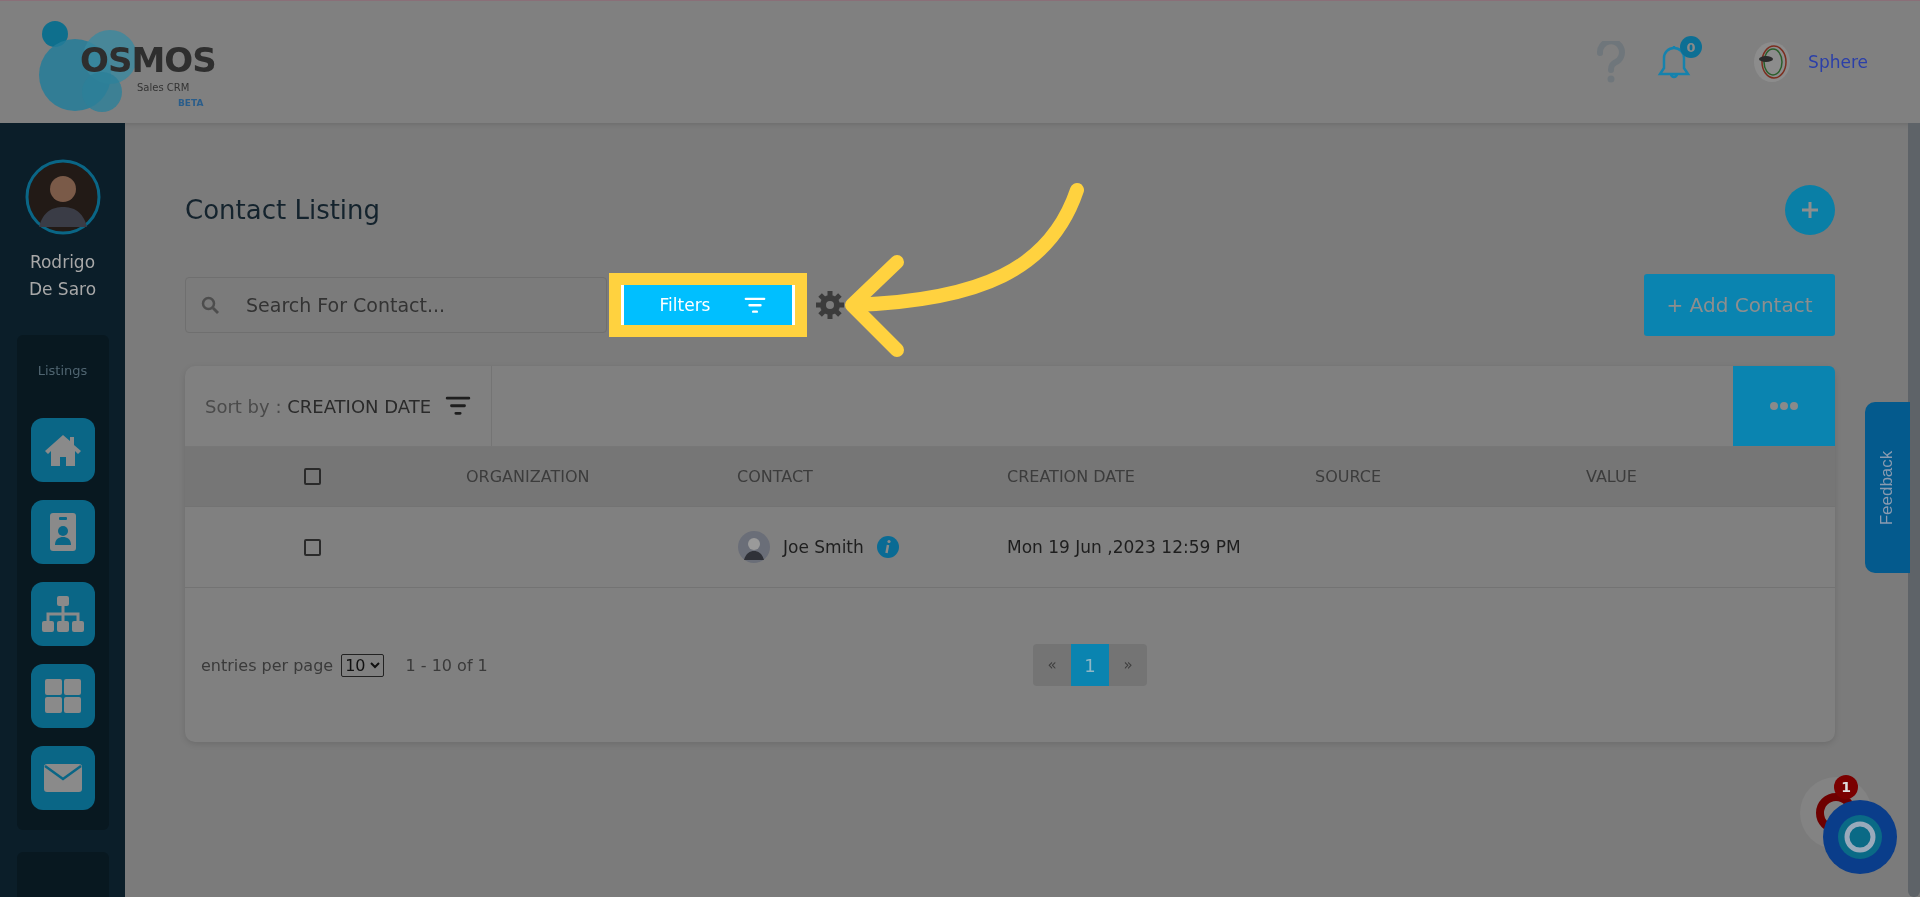 Image resolution: width=1920 pixels, height=897 pixels. Describe the element at coordinates (830, 305) in the screenshot. I see `settings-icon` at that location.